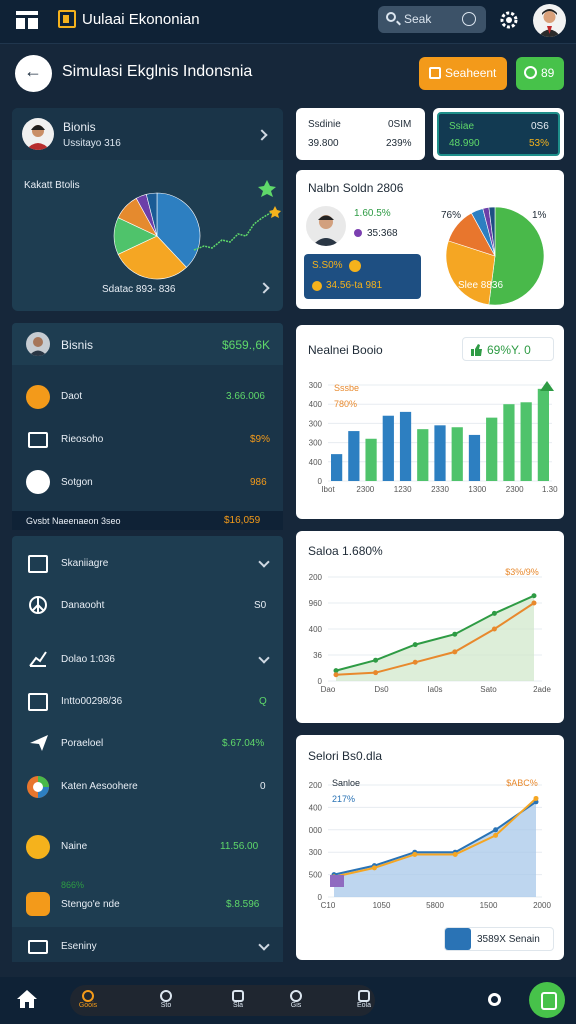  I want to click on box-icon, so click(38, 397).